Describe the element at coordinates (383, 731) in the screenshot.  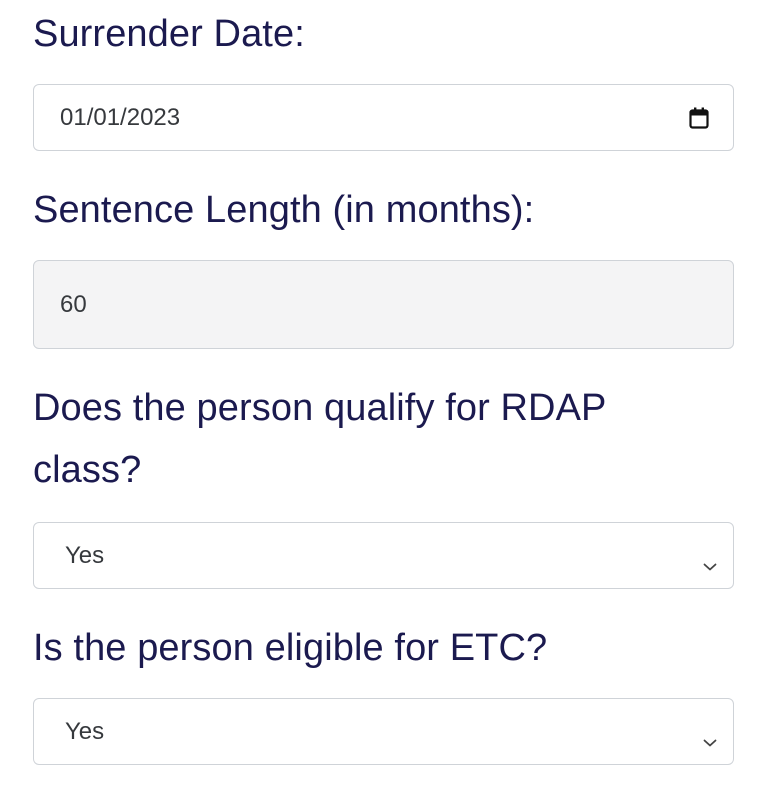
I see `etc-select: Yes` at that location.